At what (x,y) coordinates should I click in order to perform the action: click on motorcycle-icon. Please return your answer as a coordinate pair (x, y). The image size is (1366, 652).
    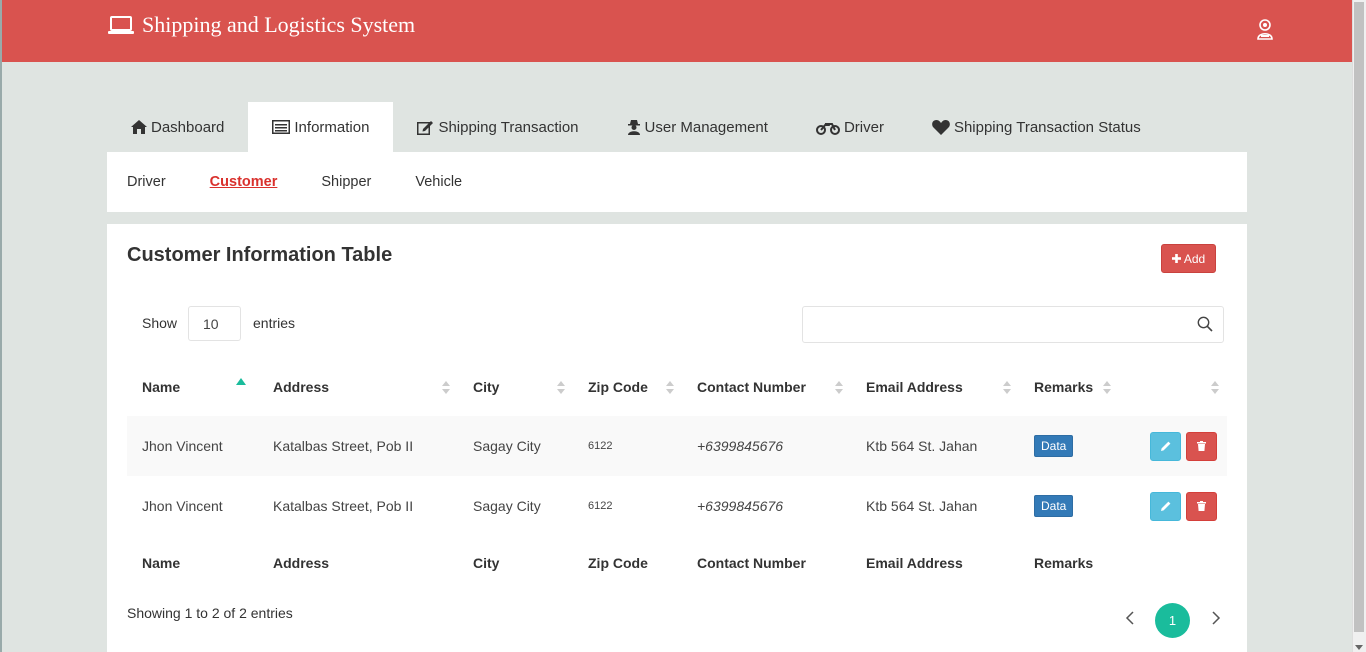
    Looking at the image, I should click on (827, 127).